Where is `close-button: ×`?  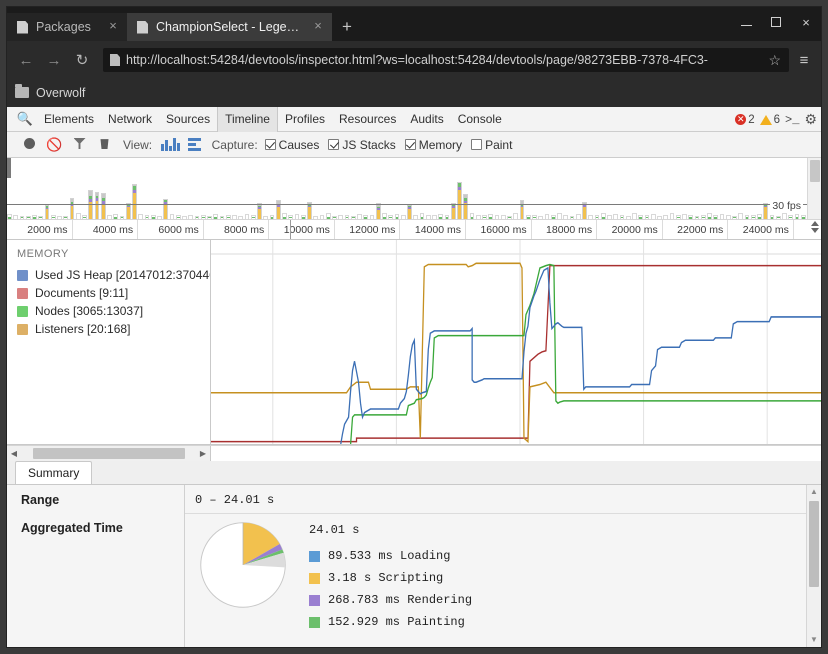
close-button: × is located at coordinates (806, 22).